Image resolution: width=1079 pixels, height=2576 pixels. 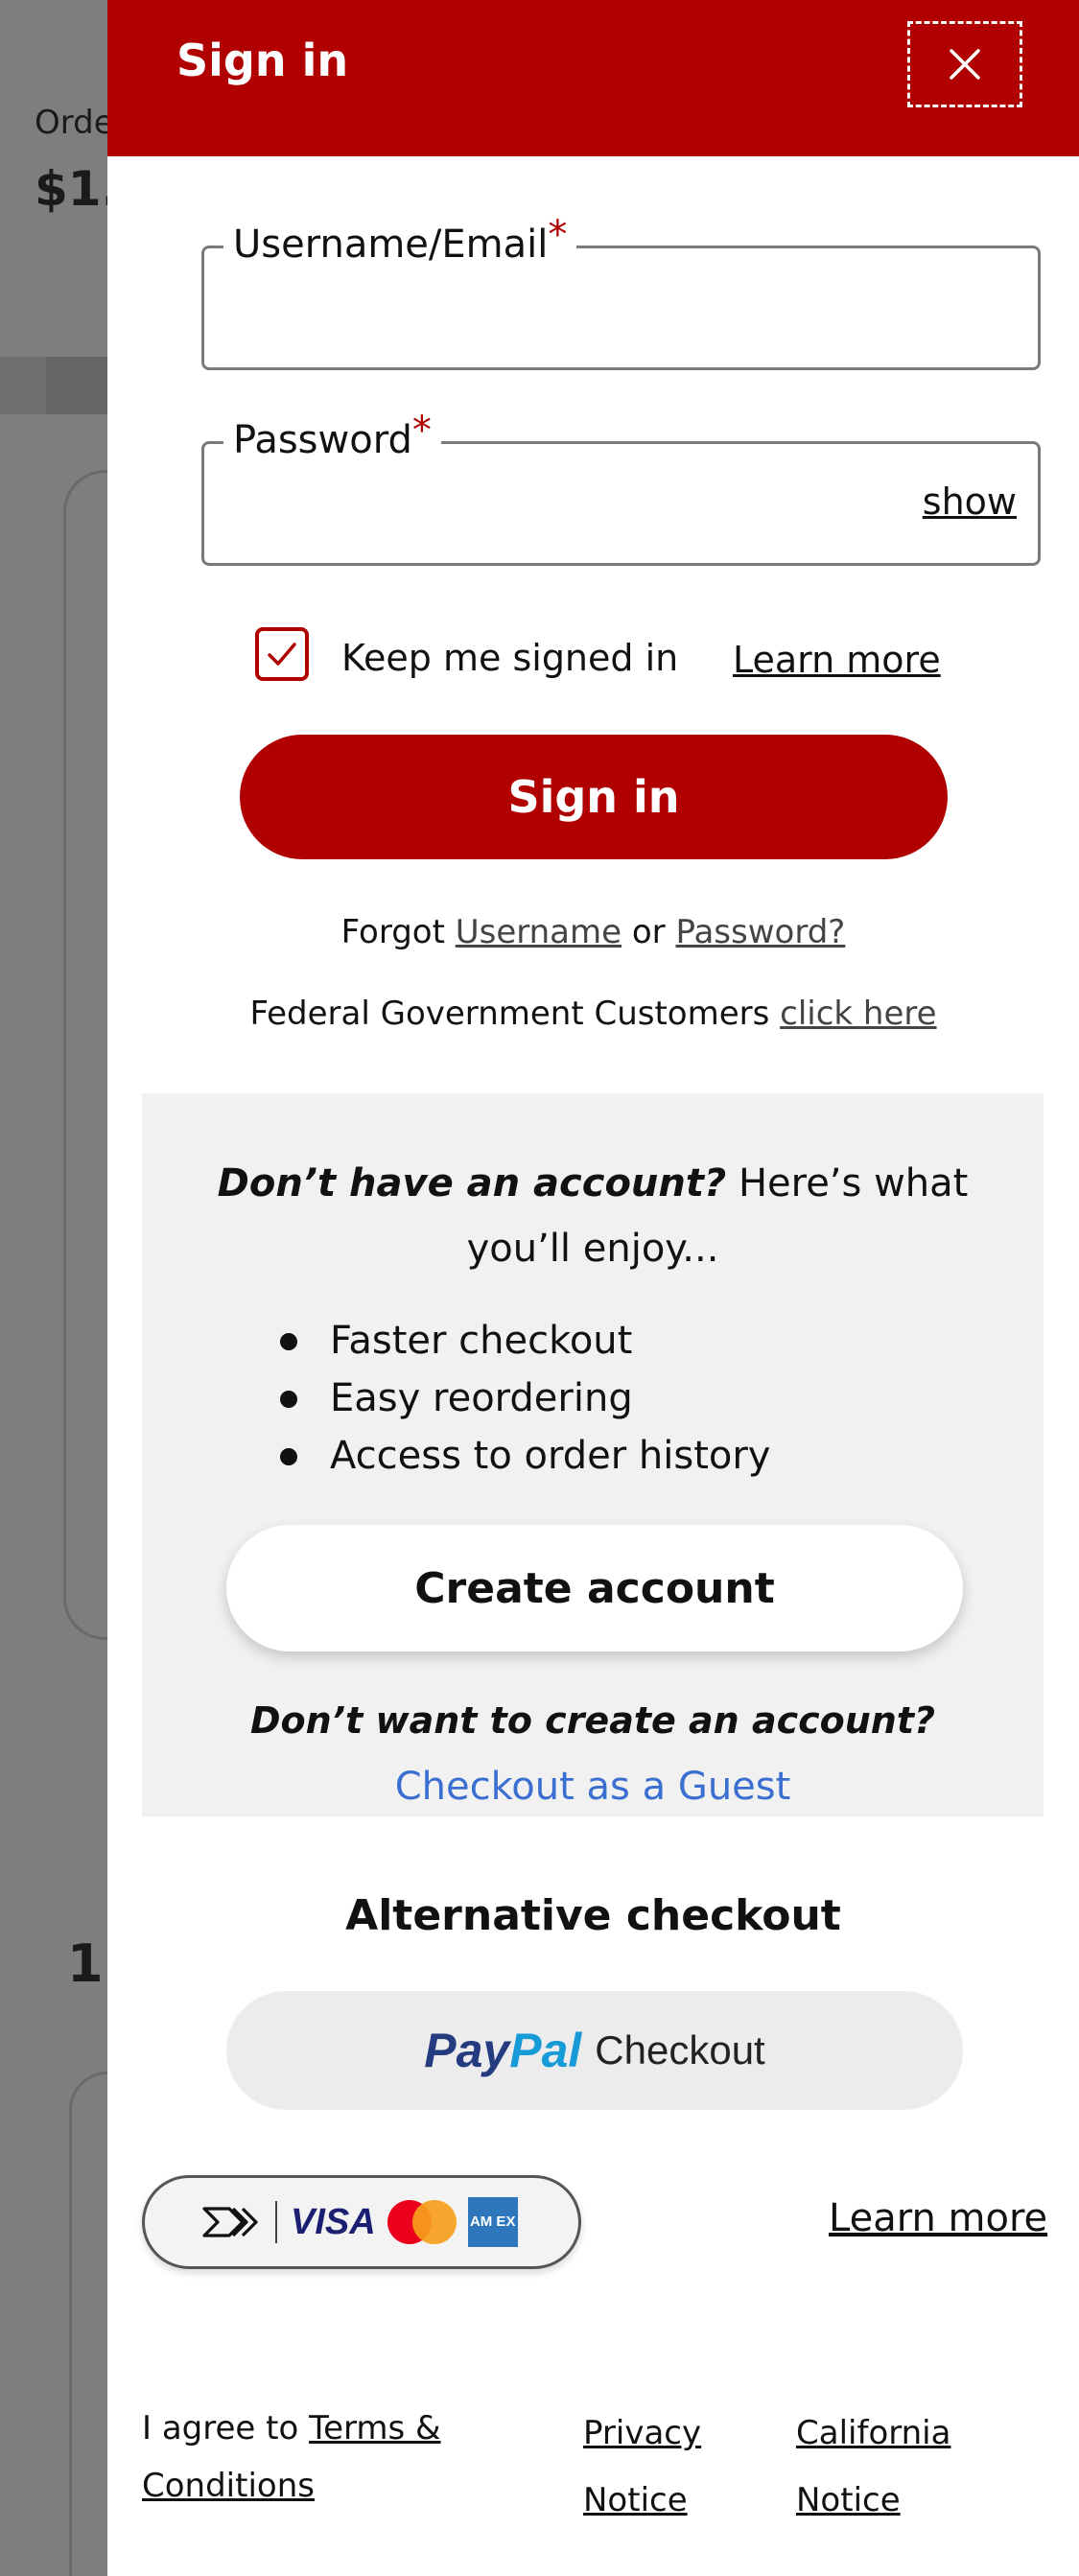 I want to click on forgot-credentials: Forgot Username or Password?, so click(x=593, y=932).